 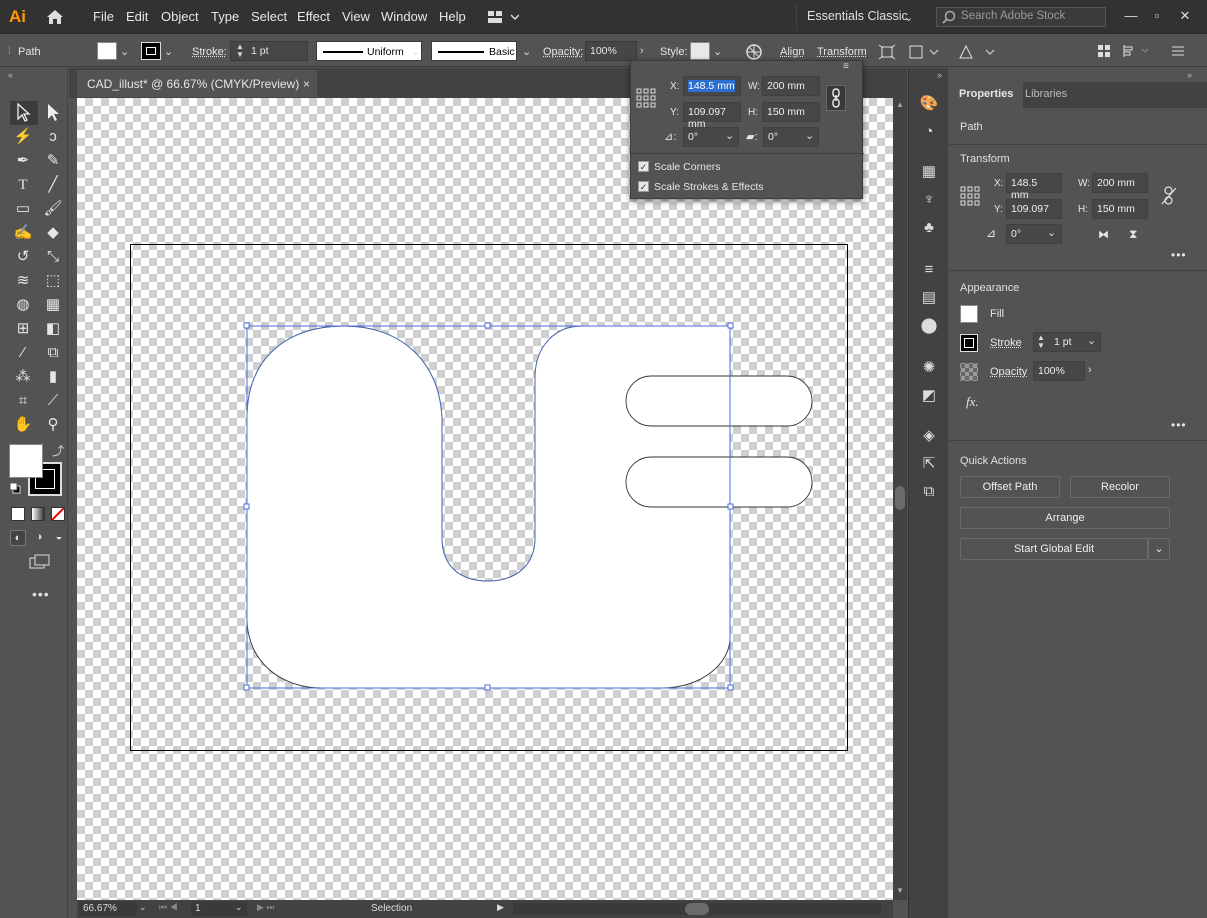 I want to click on fx-icon: fx., so click(x=972, y=402).